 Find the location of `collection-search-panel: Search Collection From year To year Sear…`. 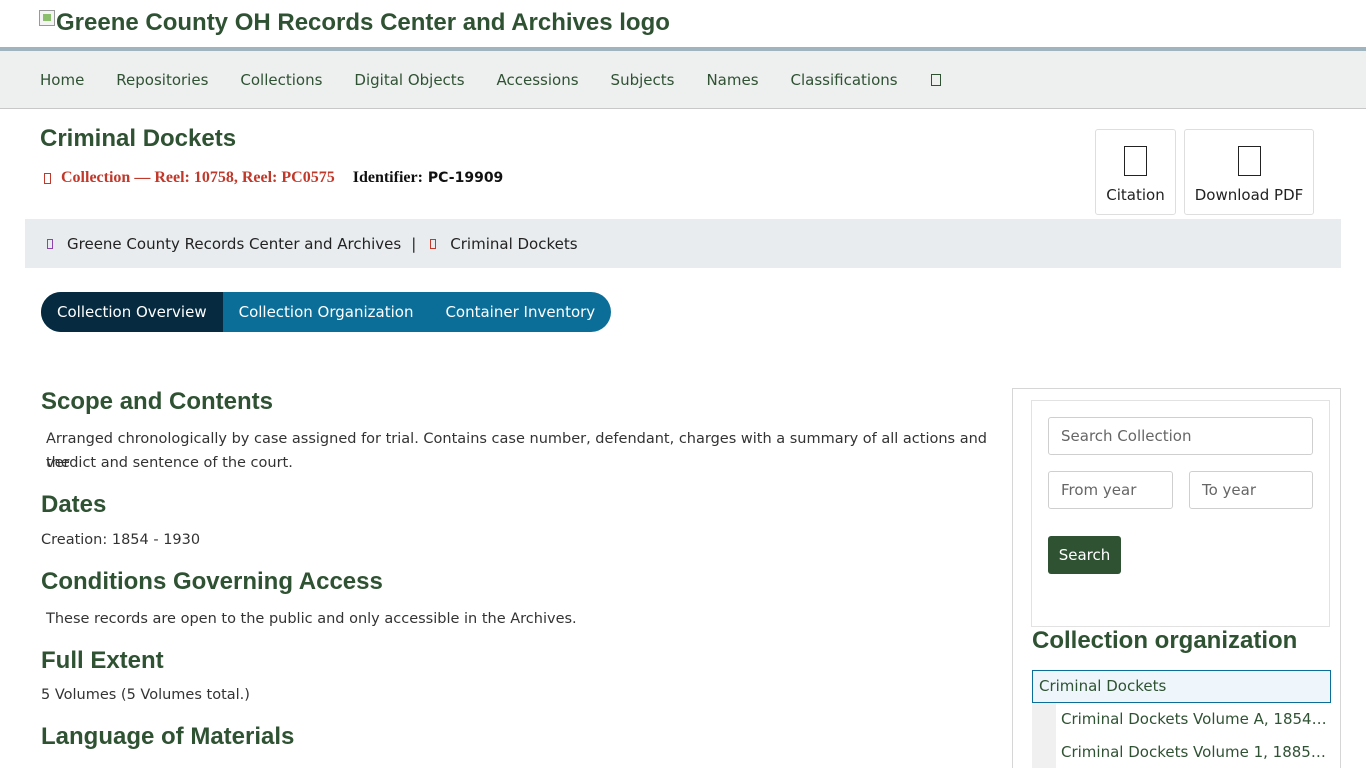

collection-search-panel: Search Collection From year To year Sear… is located at coordinates (1180, 513).